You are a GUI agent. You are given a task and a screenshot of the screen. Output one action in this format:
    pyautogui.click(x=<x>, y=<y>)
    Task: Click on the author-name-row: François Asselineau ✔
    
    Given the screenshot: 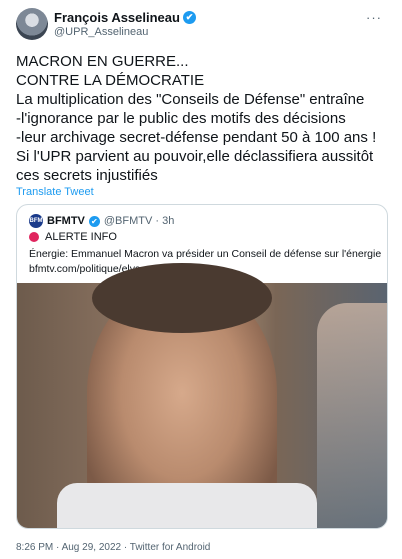 What is the action you would take?
    pyautogui.click(x=125, y=17)
    